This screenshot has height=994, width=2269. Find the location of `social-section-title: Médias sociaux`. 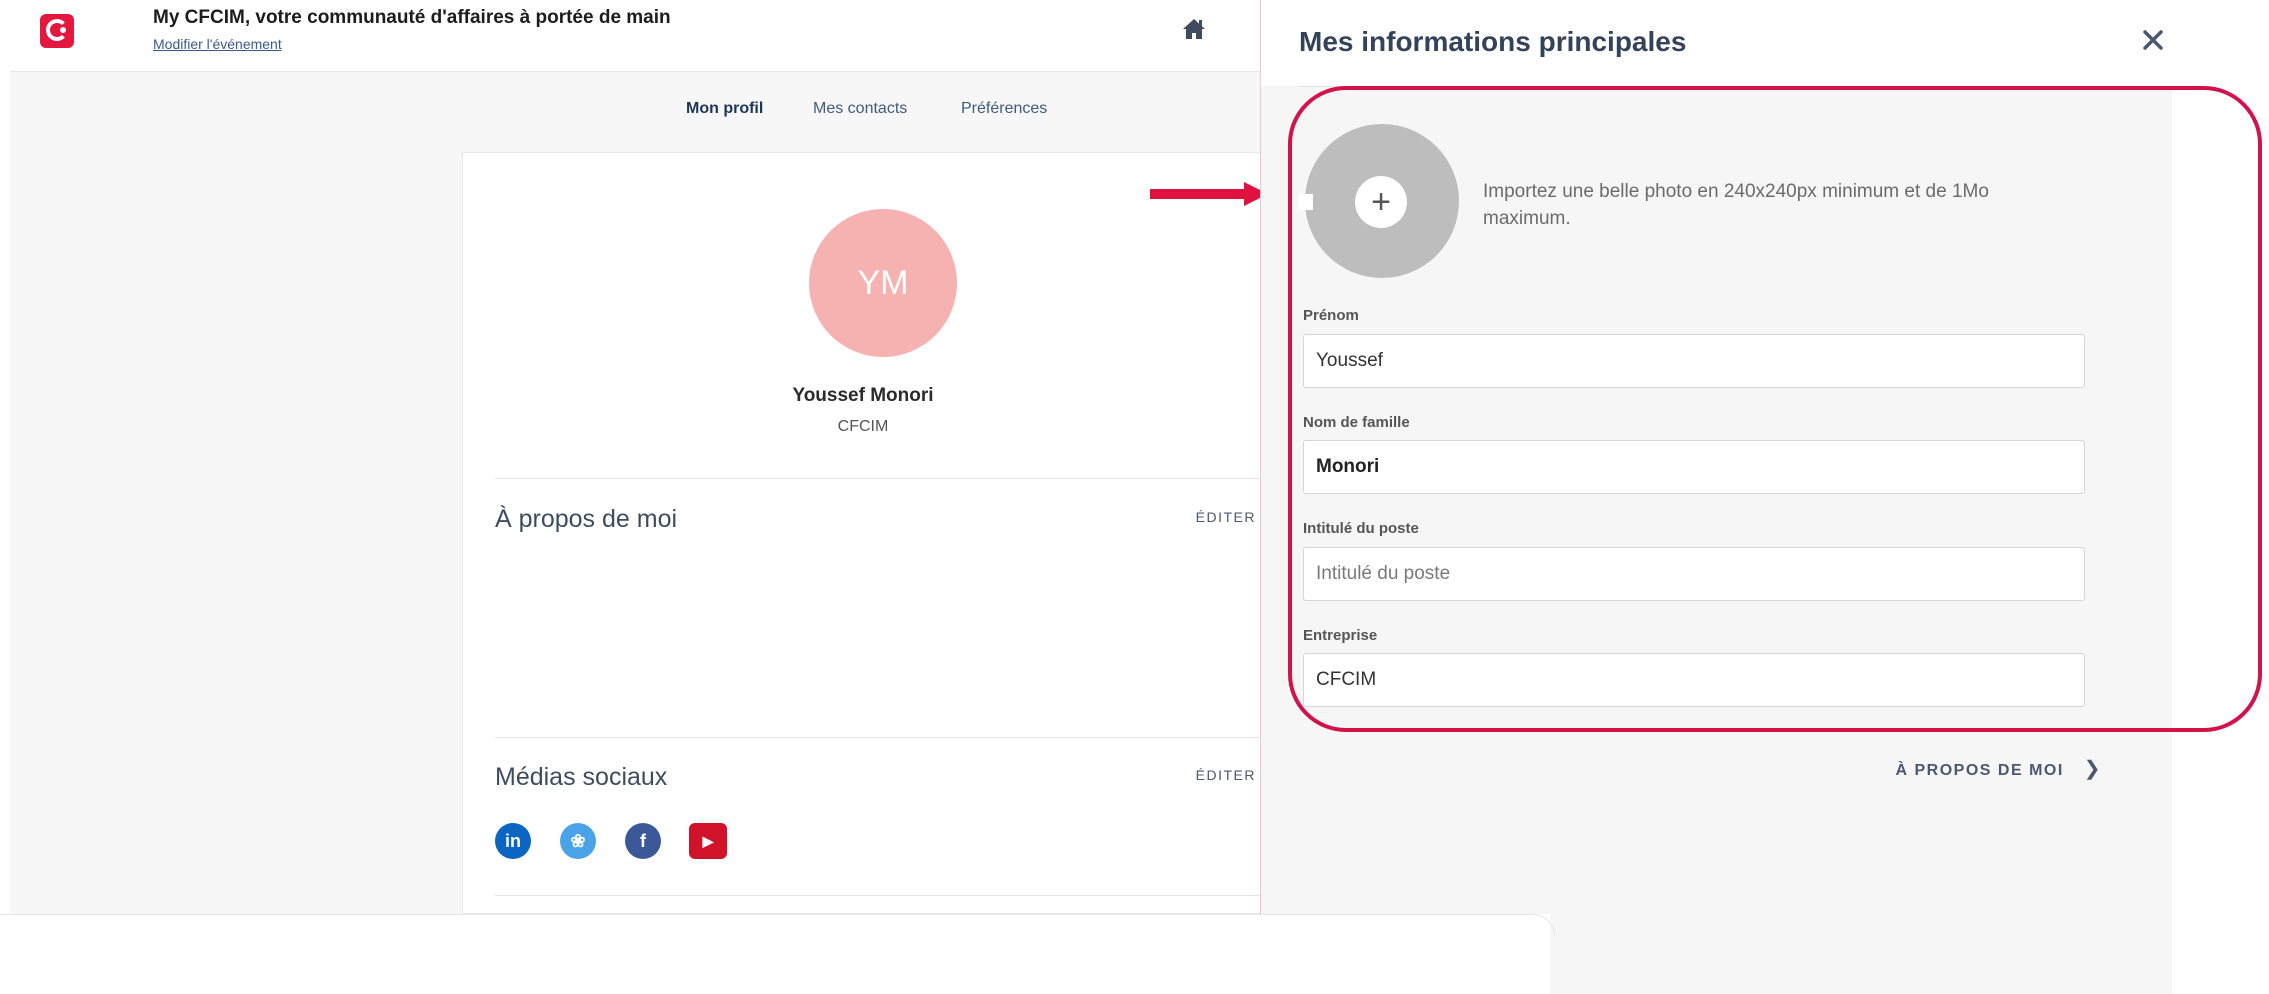

social-section-title: Médias sociaux is located at coordinates (581, 777).